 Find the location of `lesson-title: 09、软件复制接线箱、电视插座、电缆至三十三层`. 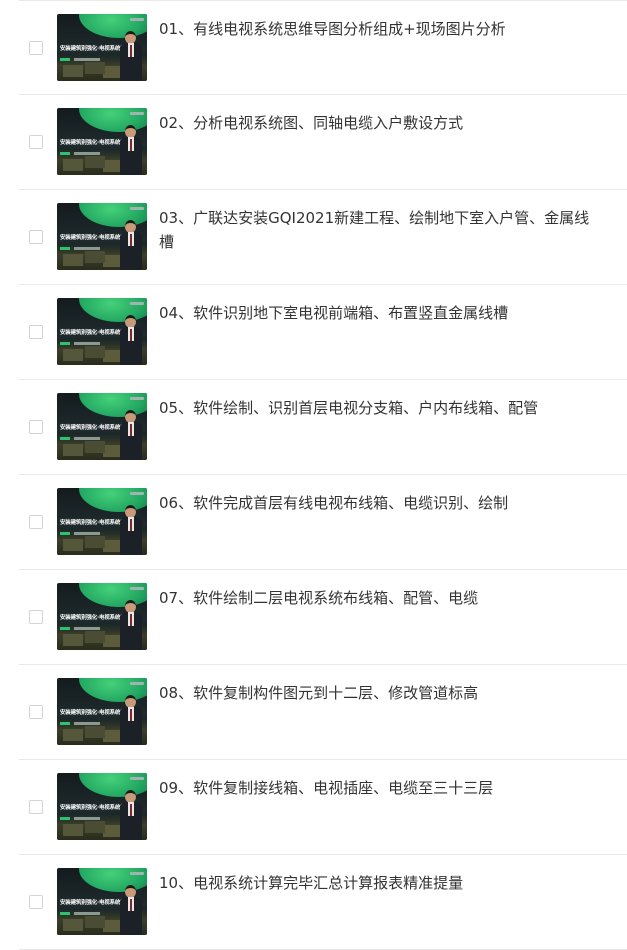

lesson-title: 09、软件复制接线箱、电视插座、电缆至三十三层 is located at coordinates (379, 788).